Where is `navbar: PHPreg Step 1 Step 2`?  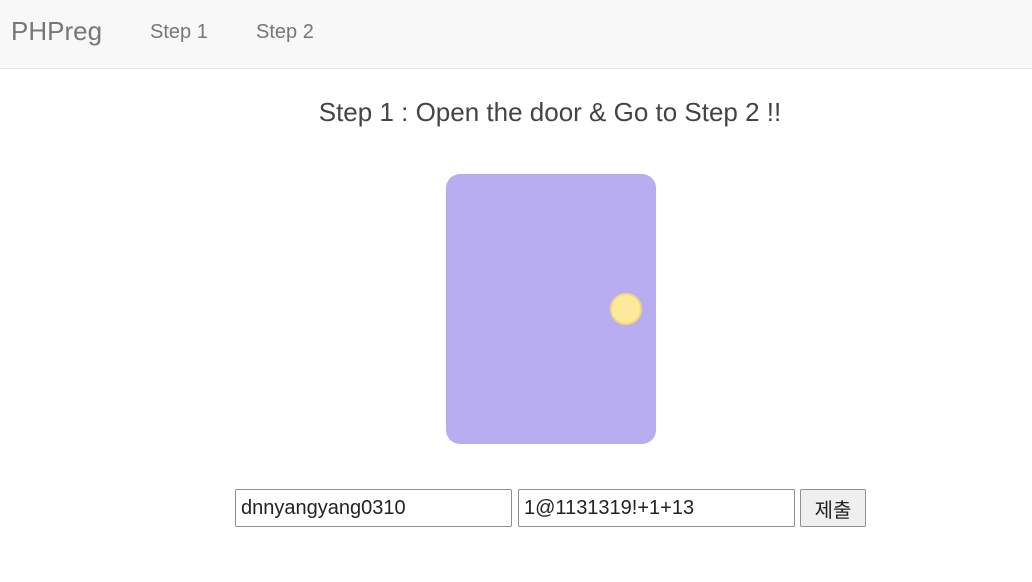 navbar: PHPreg Step 1 Step 2 is located at coordinates (516, 34).